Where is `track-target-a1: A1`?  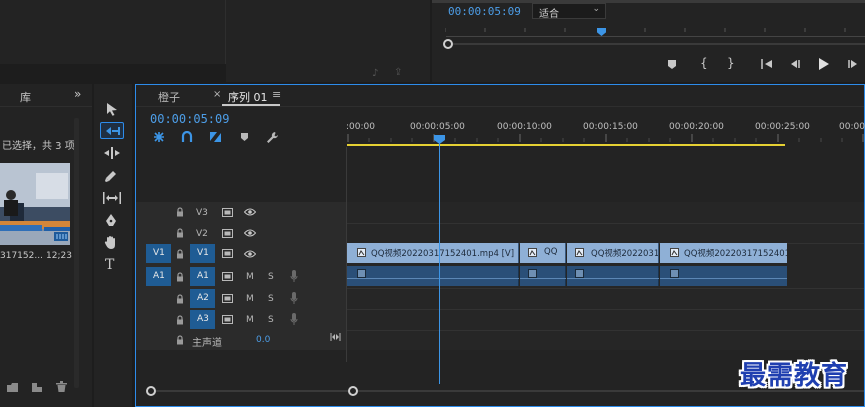 track-target-a1: A1 is located at coordinates (202, 276).